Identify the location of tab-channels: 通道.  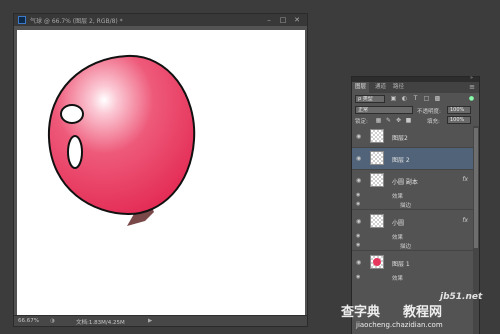
(380, 87).